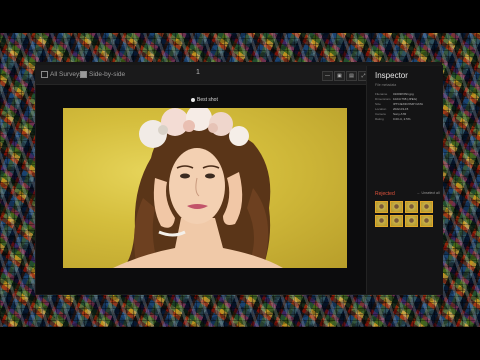 Image resolution: width=480 pixels, height=360 pixels. What do you see at coordinates (408, 104) in the screenshot?
I see `metadata-value: IPTC/EXIF/XMP DATA` at bounding box center [408, 104].